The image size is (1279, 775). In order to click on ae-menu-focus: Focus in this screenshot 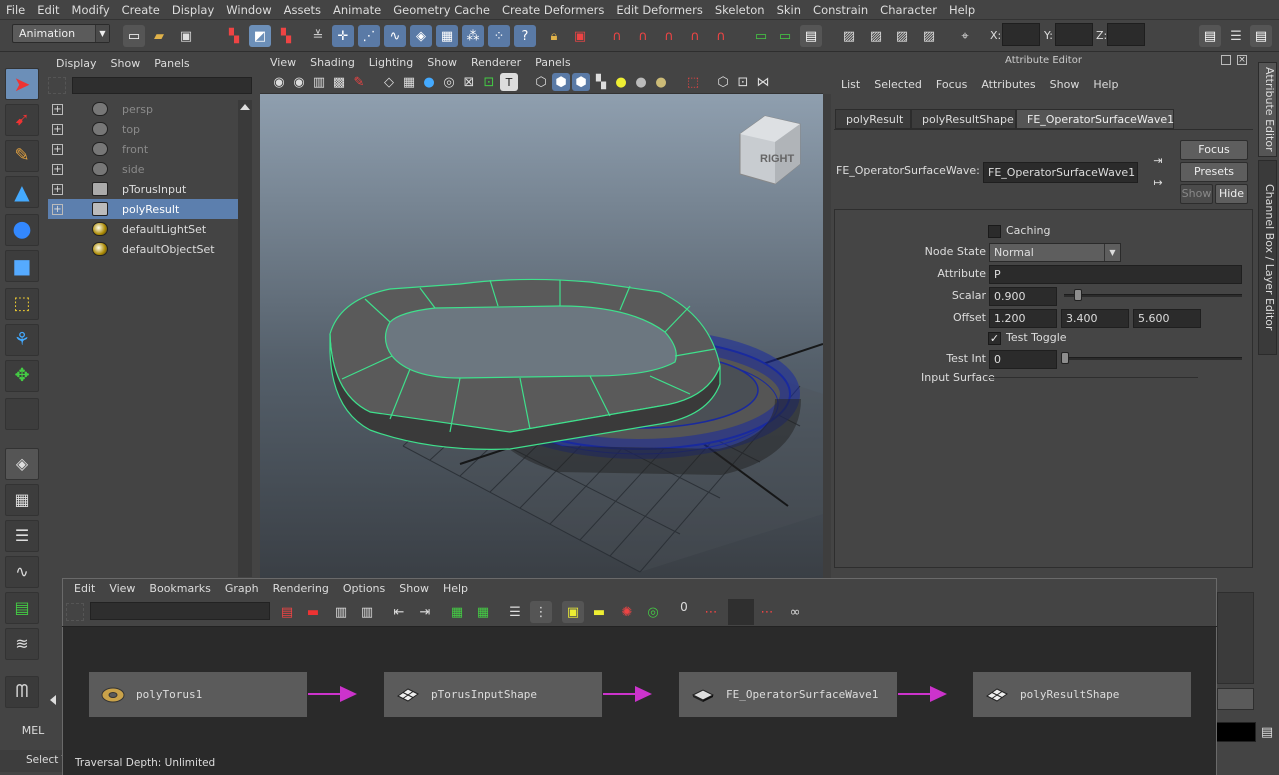, I will do `click(951, 84)`.